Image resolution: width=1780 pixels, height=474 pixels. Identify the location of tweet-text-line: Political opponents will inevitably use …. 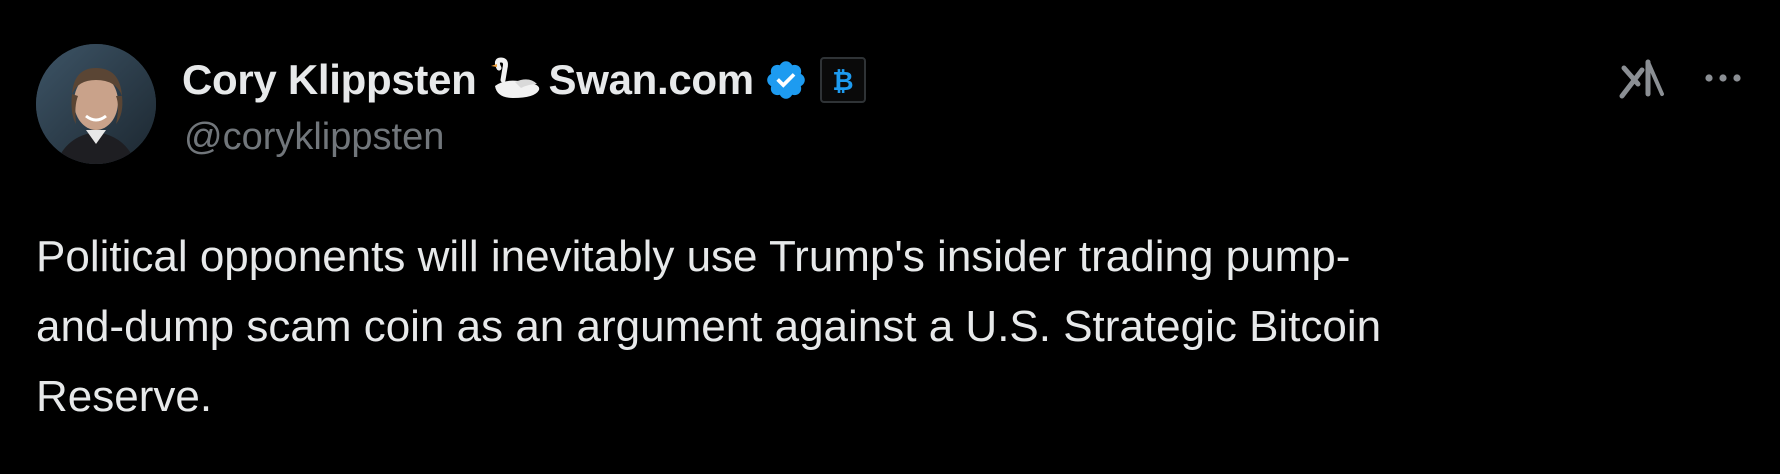
(693, 256).